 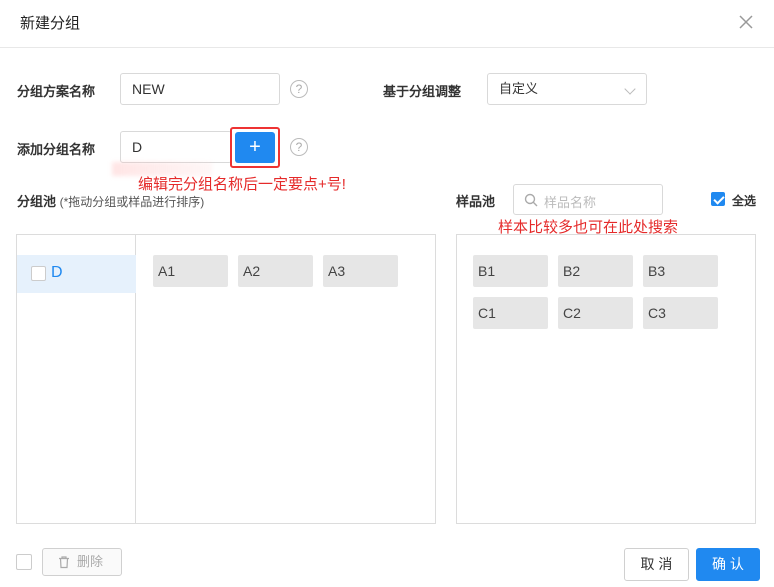 What do you see at coordinates (200, 89) in the screenshot?
I see `scheme-name-input: NEW` at bounding box center [200, 89].